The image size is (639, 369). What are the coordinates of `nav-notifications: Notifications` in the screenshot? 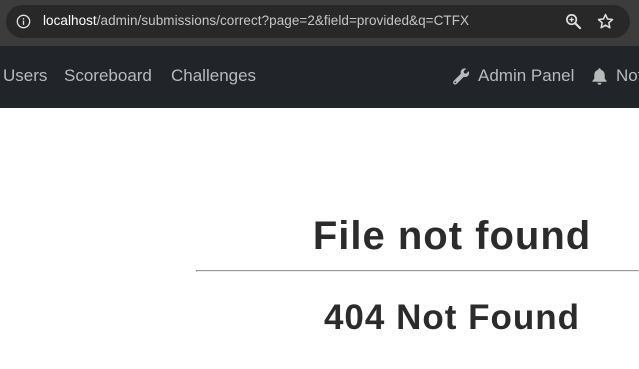 It's located at (615, 76).